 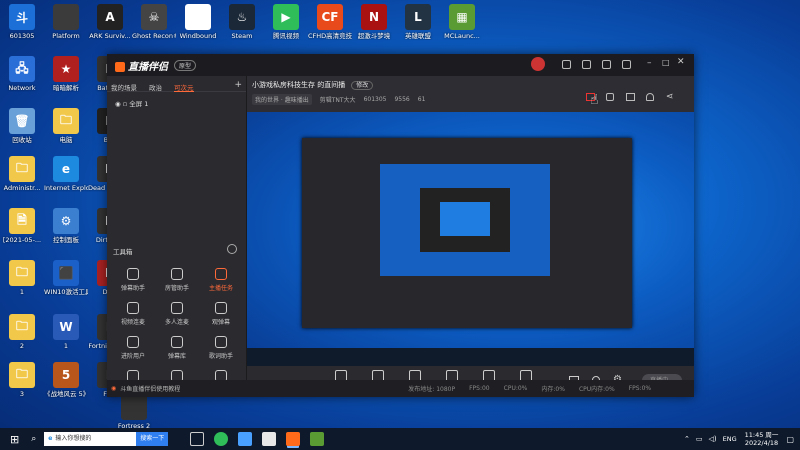 I want to click on search-box: e 输入你想搜的, so click(x=90, y=439).